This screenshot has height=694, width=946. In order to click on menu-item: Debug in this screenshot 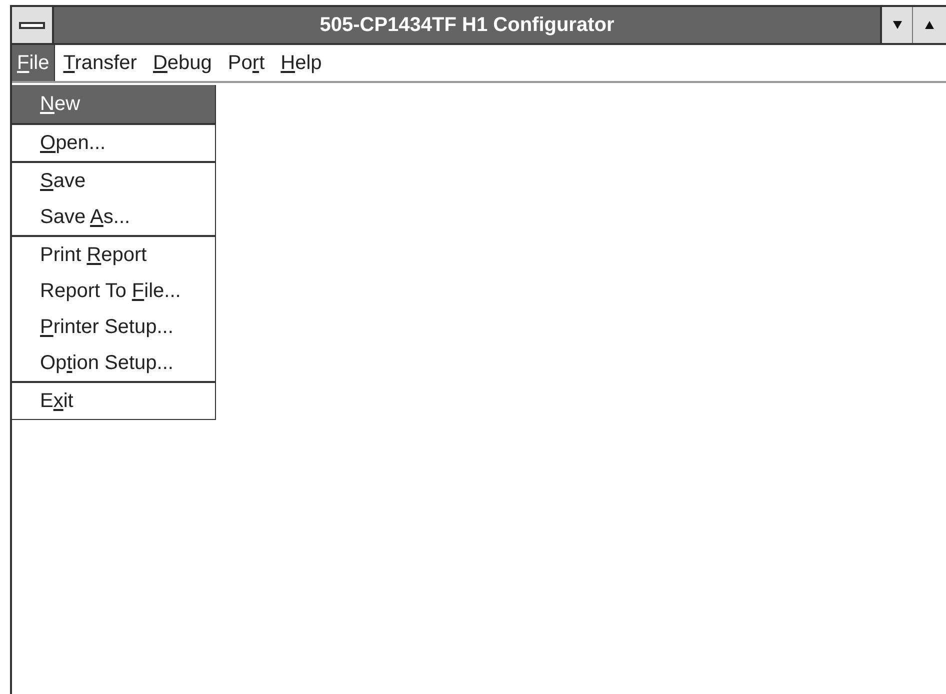, I will do `click(182, 63)`.